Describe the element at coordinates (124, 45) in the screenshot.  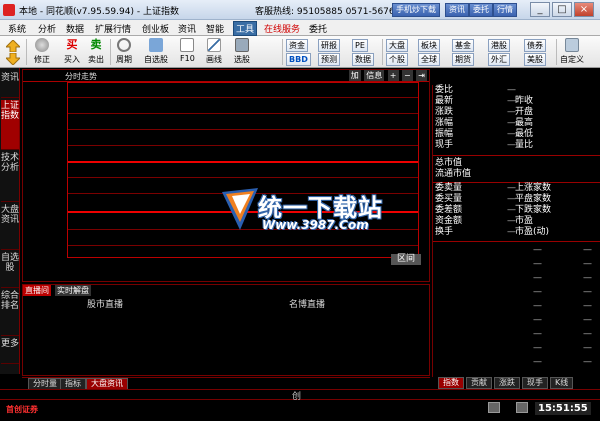
I see `clock-icon` at that location.